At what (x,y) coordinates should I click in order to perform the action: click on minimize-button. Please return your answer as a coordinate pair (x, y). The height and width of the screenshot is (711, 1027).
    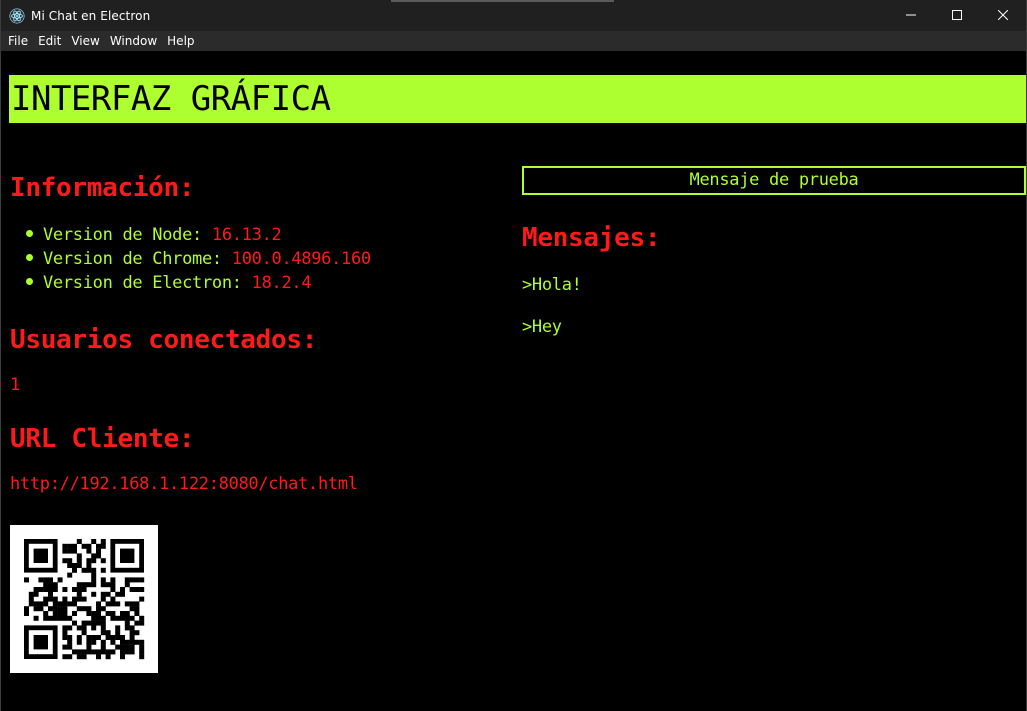
    Looking at the image, I should click on (911, 15).